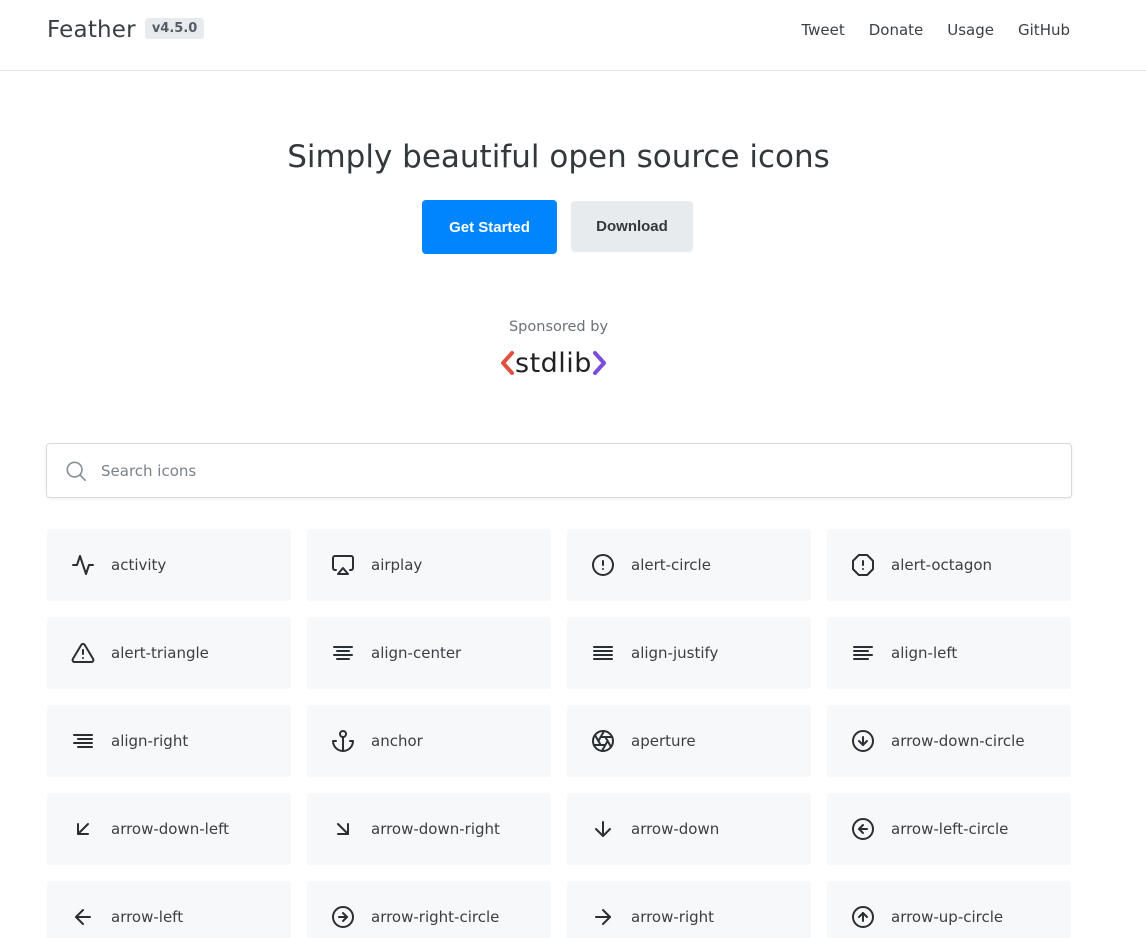 The width and height of the screenshot is (1146, 938). Describe the element at coordinates (924, 653) in the screenshot. I see `icon-tile-label: align-left` at that location.